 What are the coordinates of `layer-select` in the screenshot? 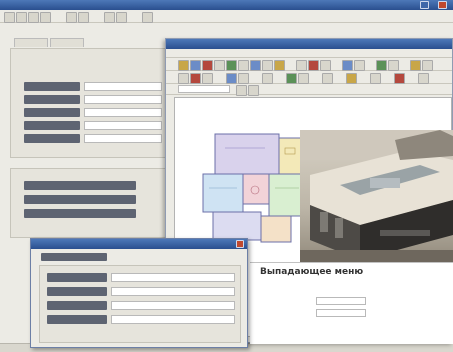 It's located at (204, 89).